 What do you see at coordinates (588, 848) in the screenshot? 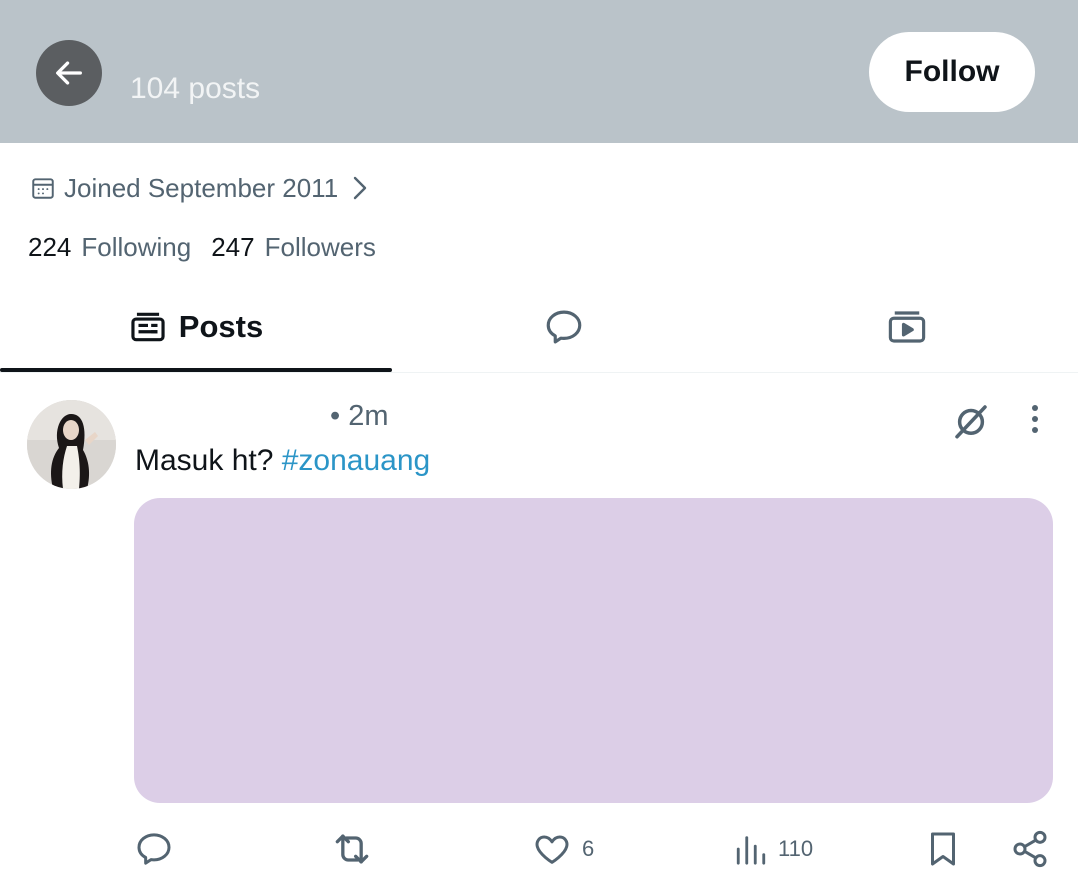
I see `like-count: 6` at bounding box center [588, 848].